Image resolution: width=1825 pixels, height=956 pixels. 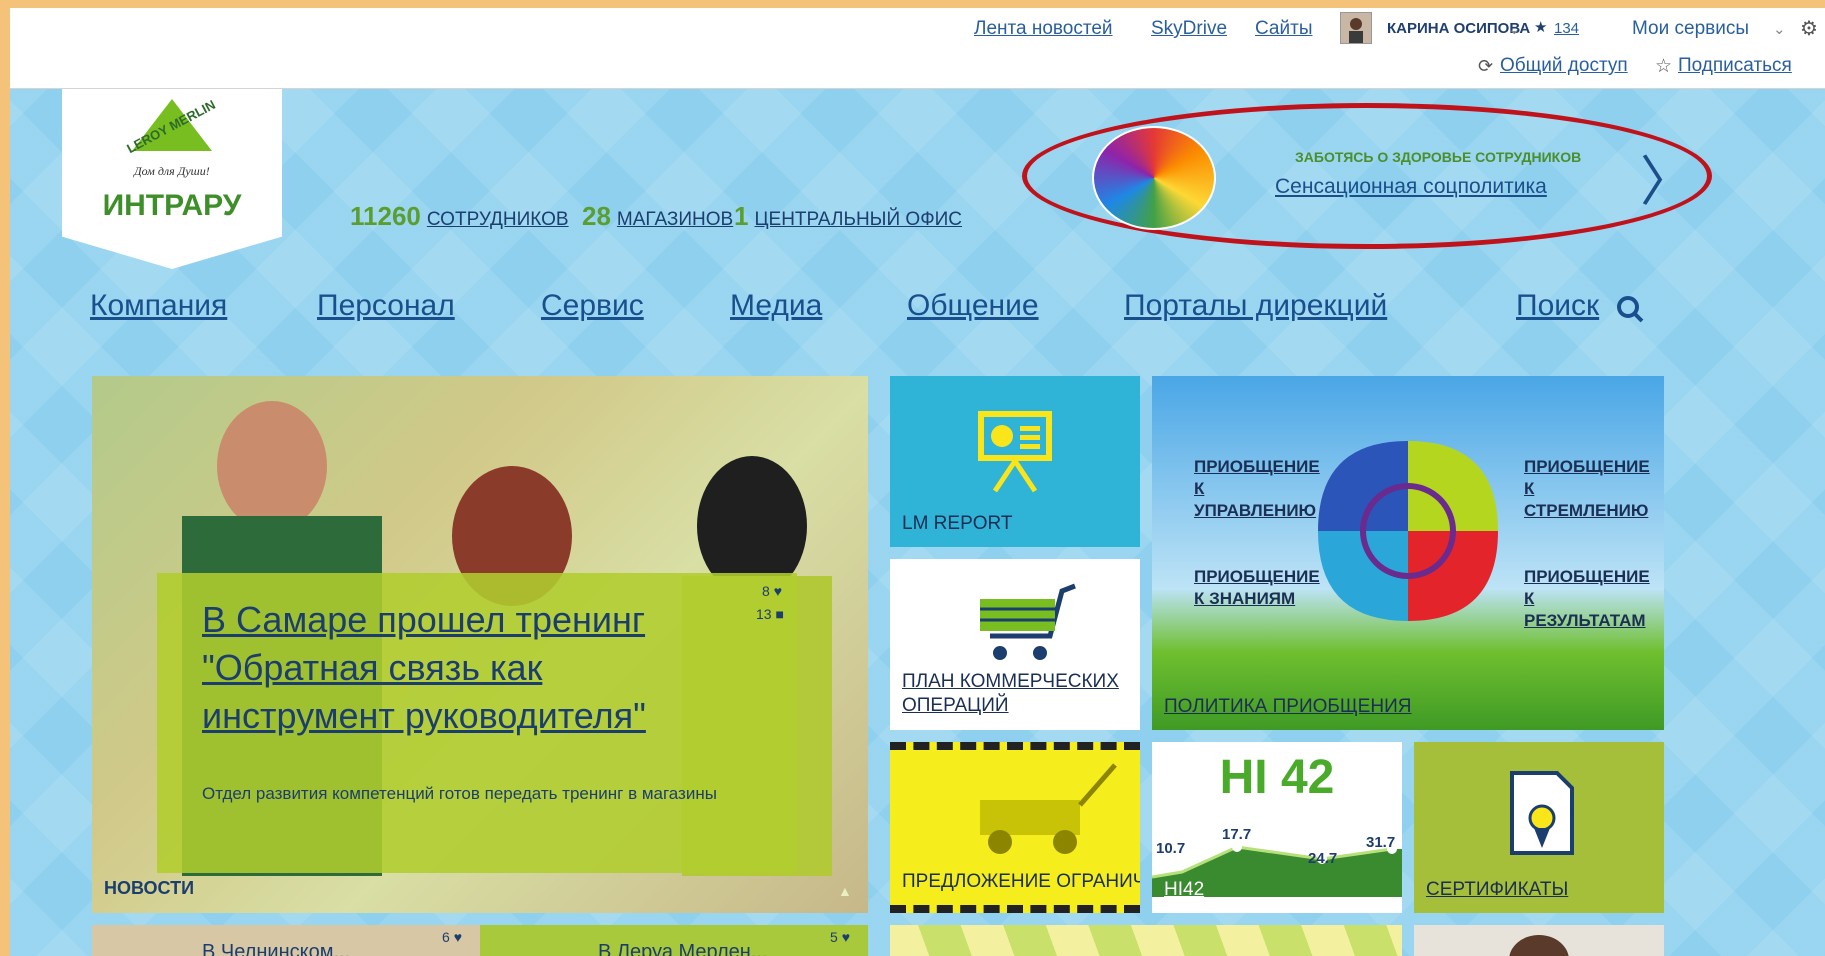 I want to click on shopping-cart-icon, so click(x=1028, y=621).